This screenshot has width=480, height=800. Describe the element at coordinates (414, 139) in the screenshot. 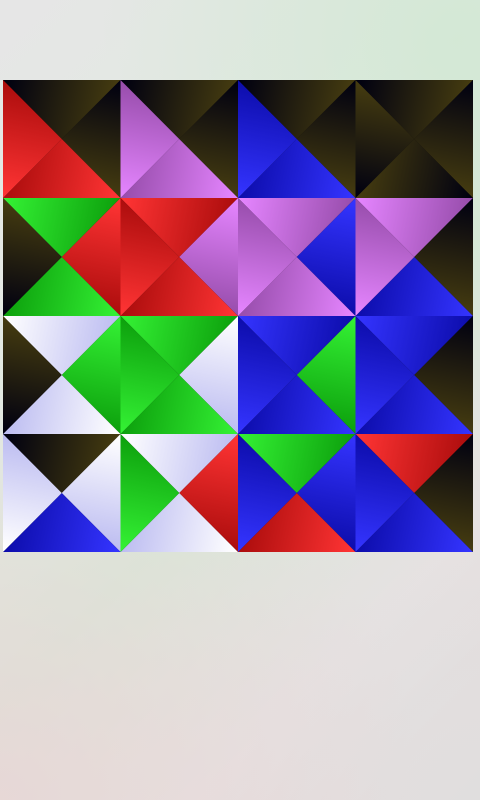

I see `tile-r0-c3` at that location.